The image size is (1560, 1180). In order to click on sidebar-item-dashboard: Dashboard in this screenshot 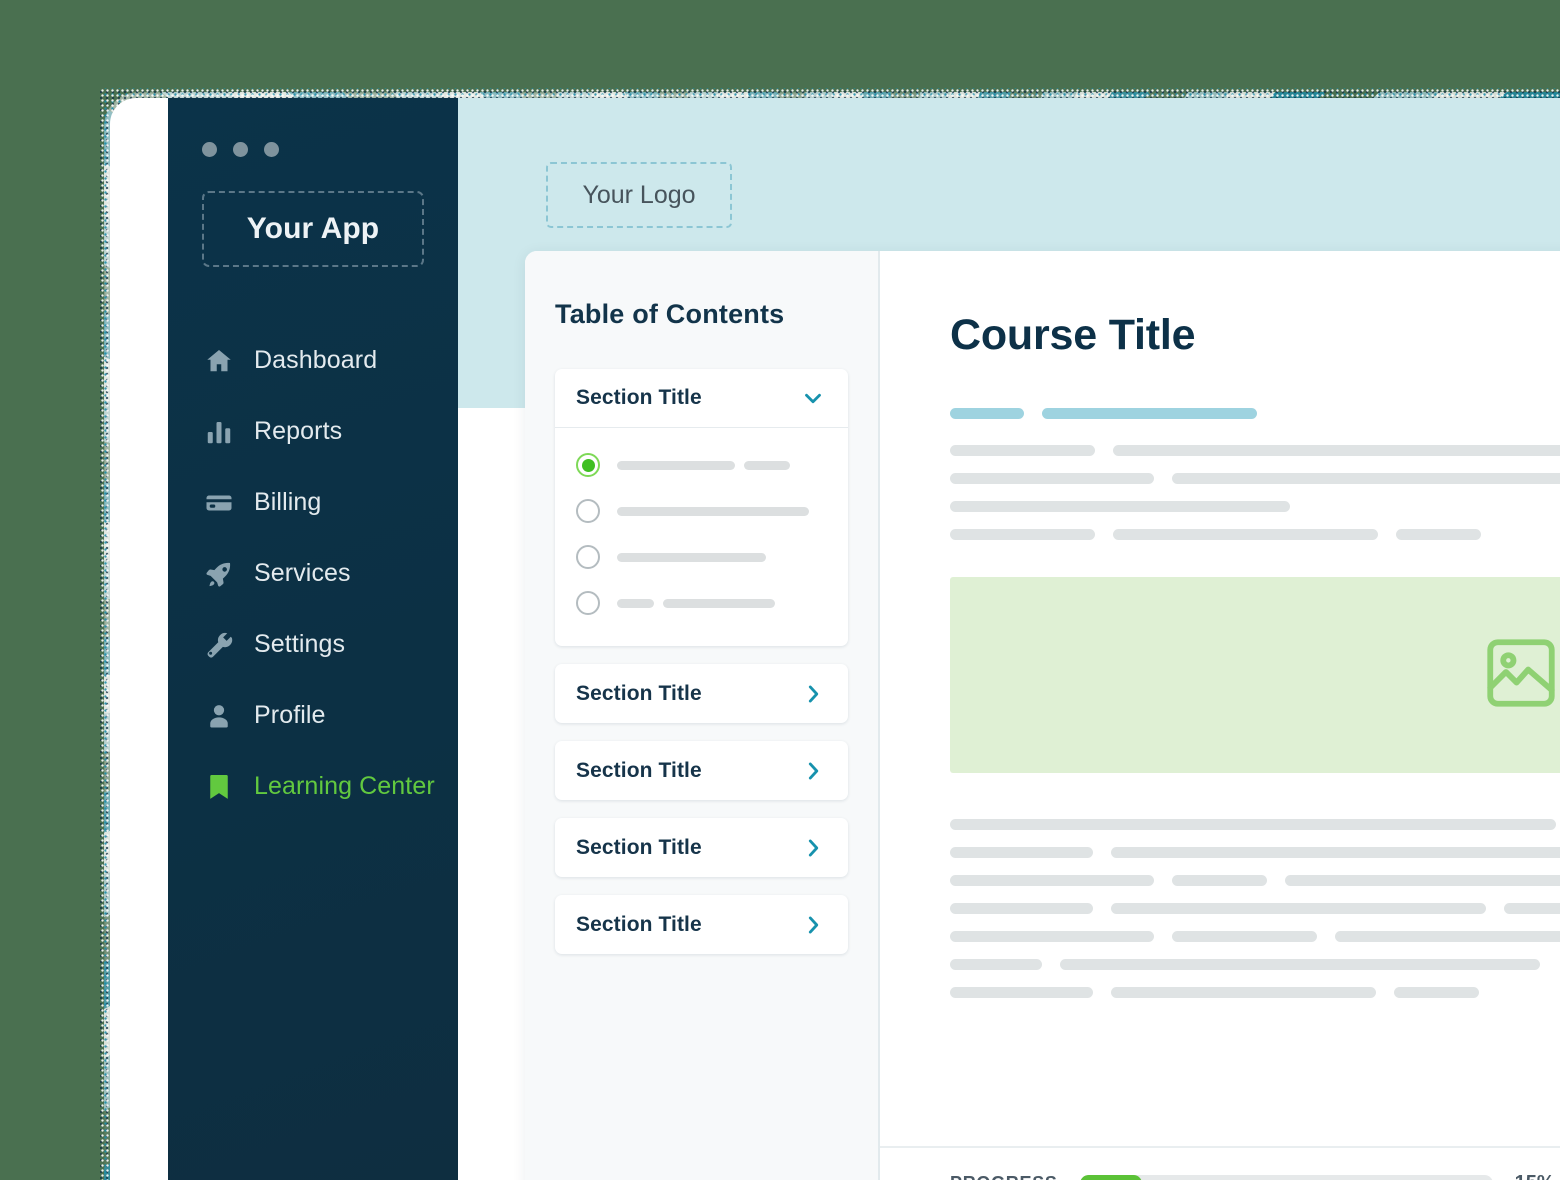, I will do `click(313, 360)`.